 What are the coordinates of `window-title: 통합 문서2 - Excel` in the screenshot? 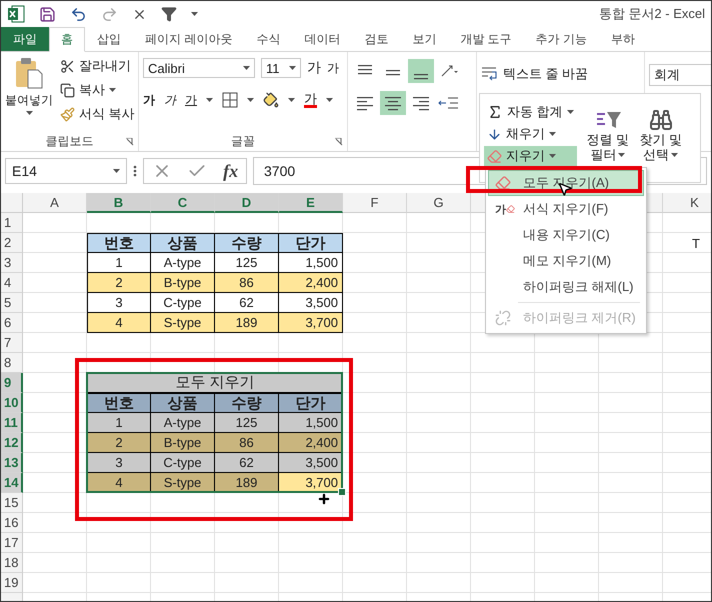 It's located at (651, 14).